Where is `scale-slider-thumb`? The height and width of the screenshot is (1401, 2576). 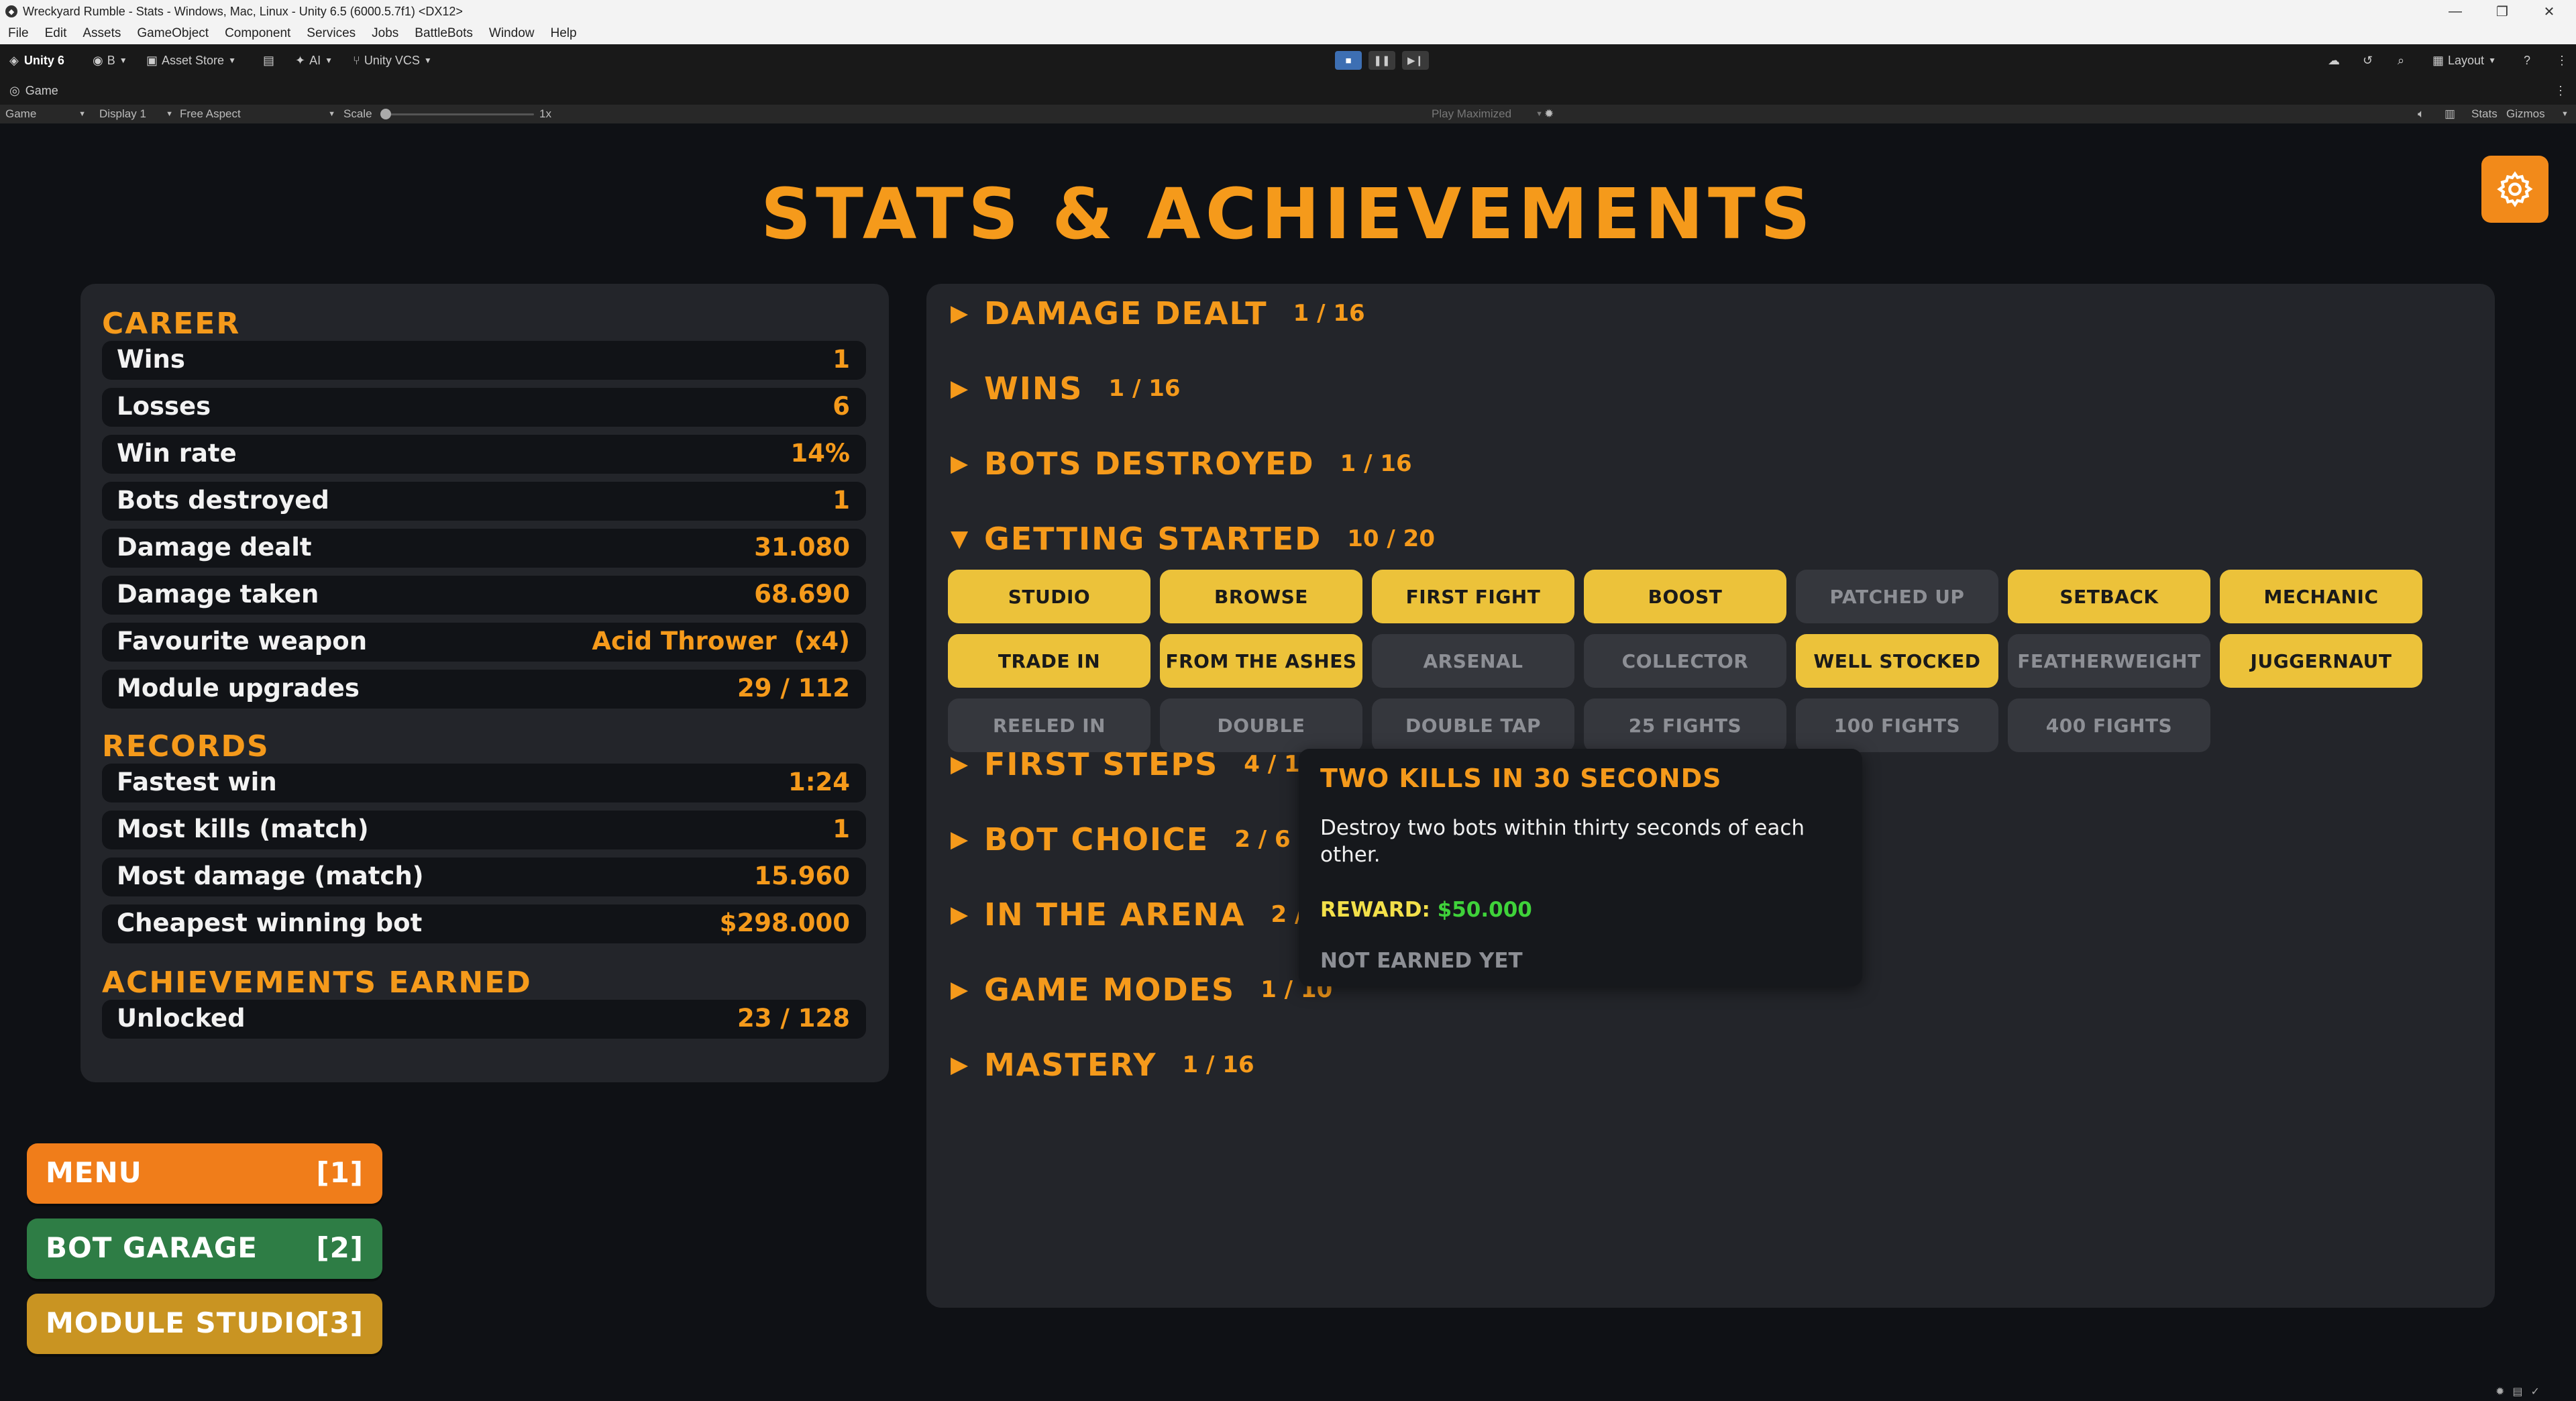
scale-slider-thumb is located at coordinates (385, 114).